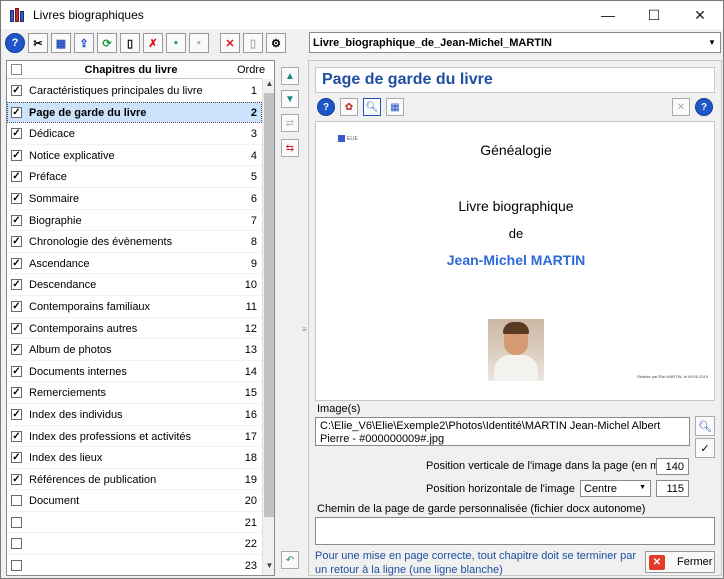 Image resolution: width=724 pixels, height=579 pixels. I want to click on chapter-row: ✓ Remerciements 15, so click(134, 393).